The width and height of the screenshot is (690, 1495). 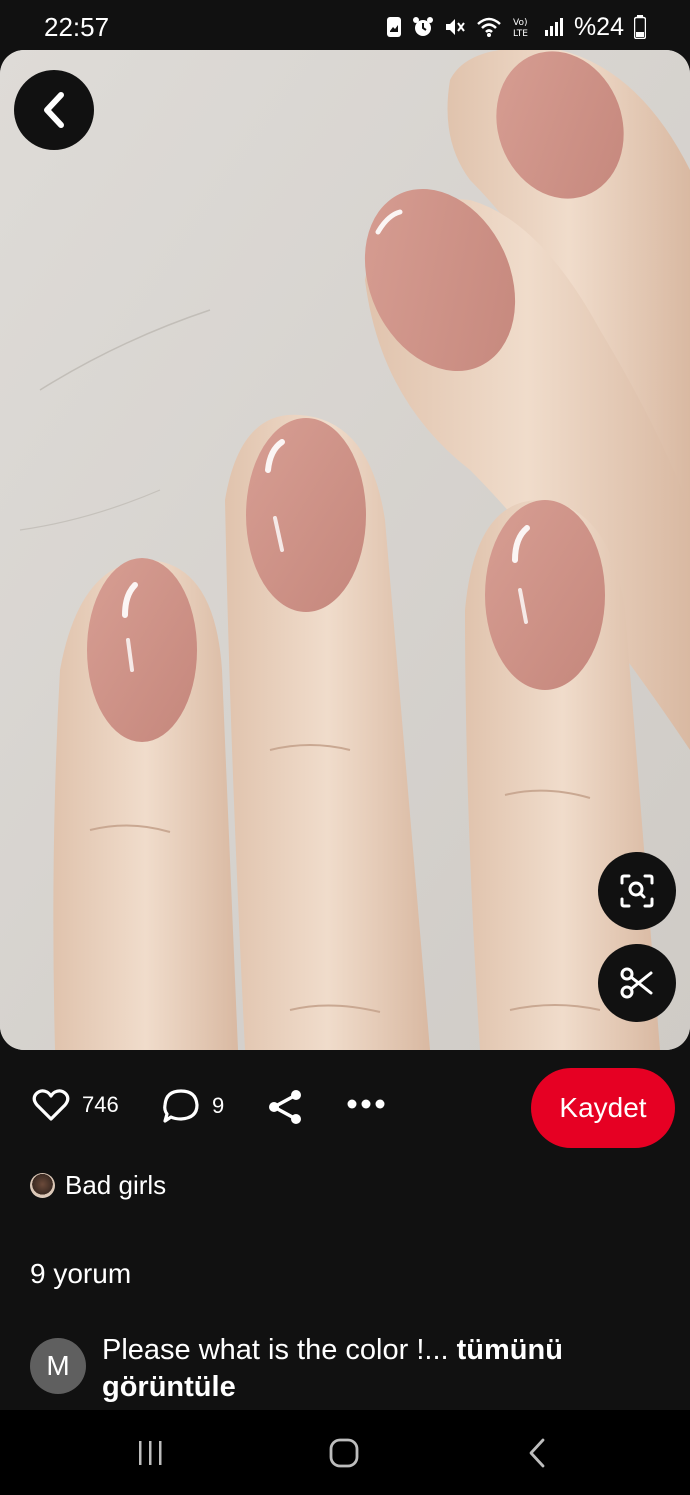 I want to click on visual-search-button, so click(x=637, y=891).